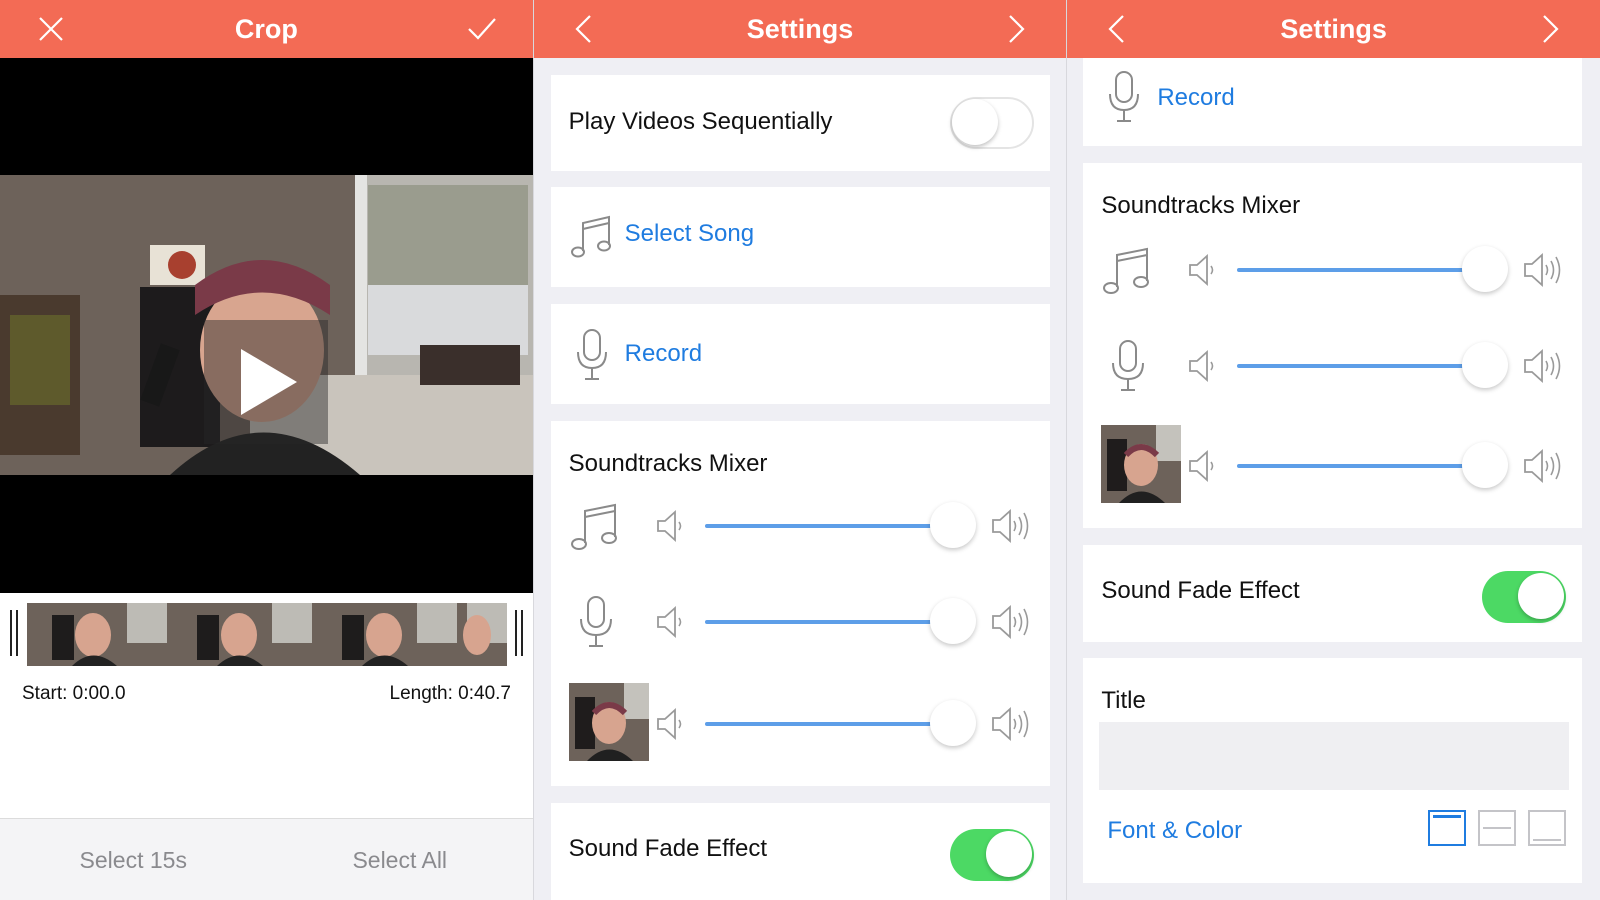 The image size is (1600, 900). I want to click on crop-navbar: Crop, so click(266, 29).